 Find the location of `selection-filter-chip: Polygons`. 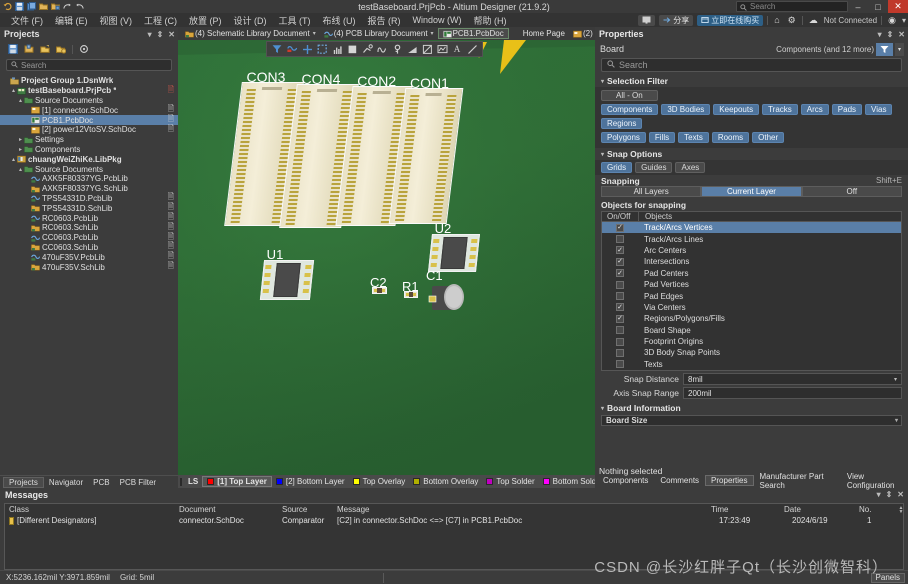

selection-filter-chip: Polygons is located at coordinates (623, 137).